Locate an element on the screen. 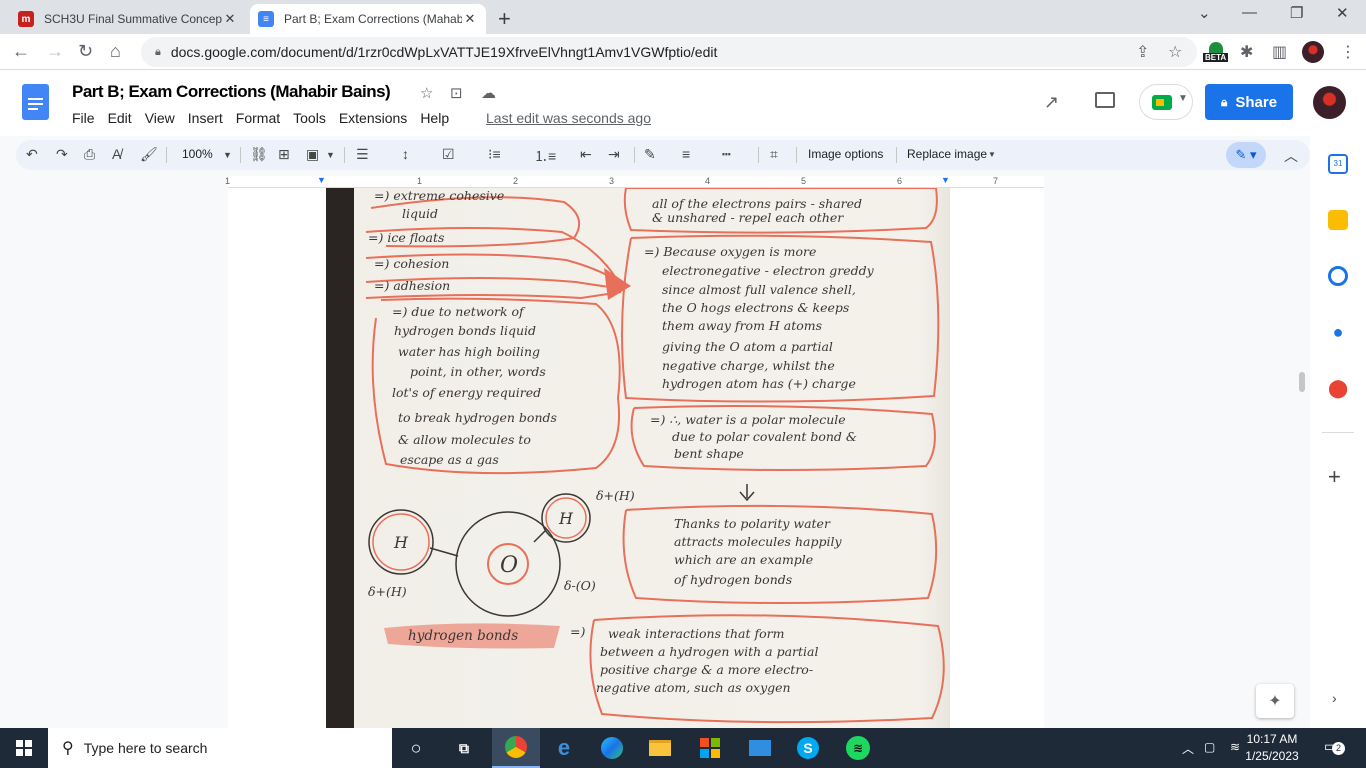 The height and width of the screenshot is (768, 1366). menu-edit: Edit is located at coordinates (120, 118).